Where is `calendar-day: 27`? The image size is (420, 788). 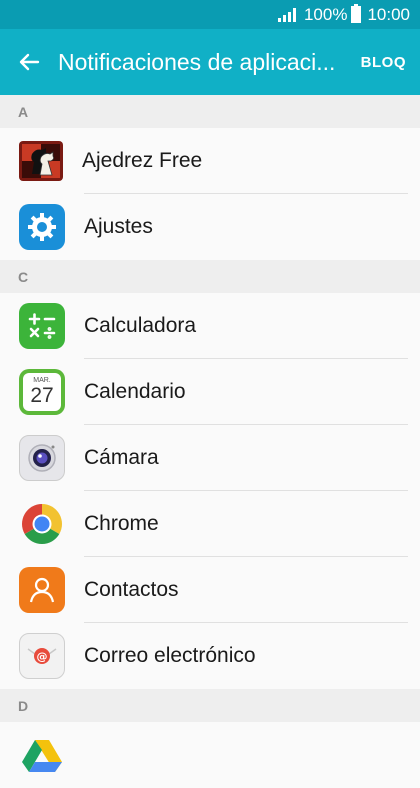
calendar-day: 27 is located at coordinates (42, 395).